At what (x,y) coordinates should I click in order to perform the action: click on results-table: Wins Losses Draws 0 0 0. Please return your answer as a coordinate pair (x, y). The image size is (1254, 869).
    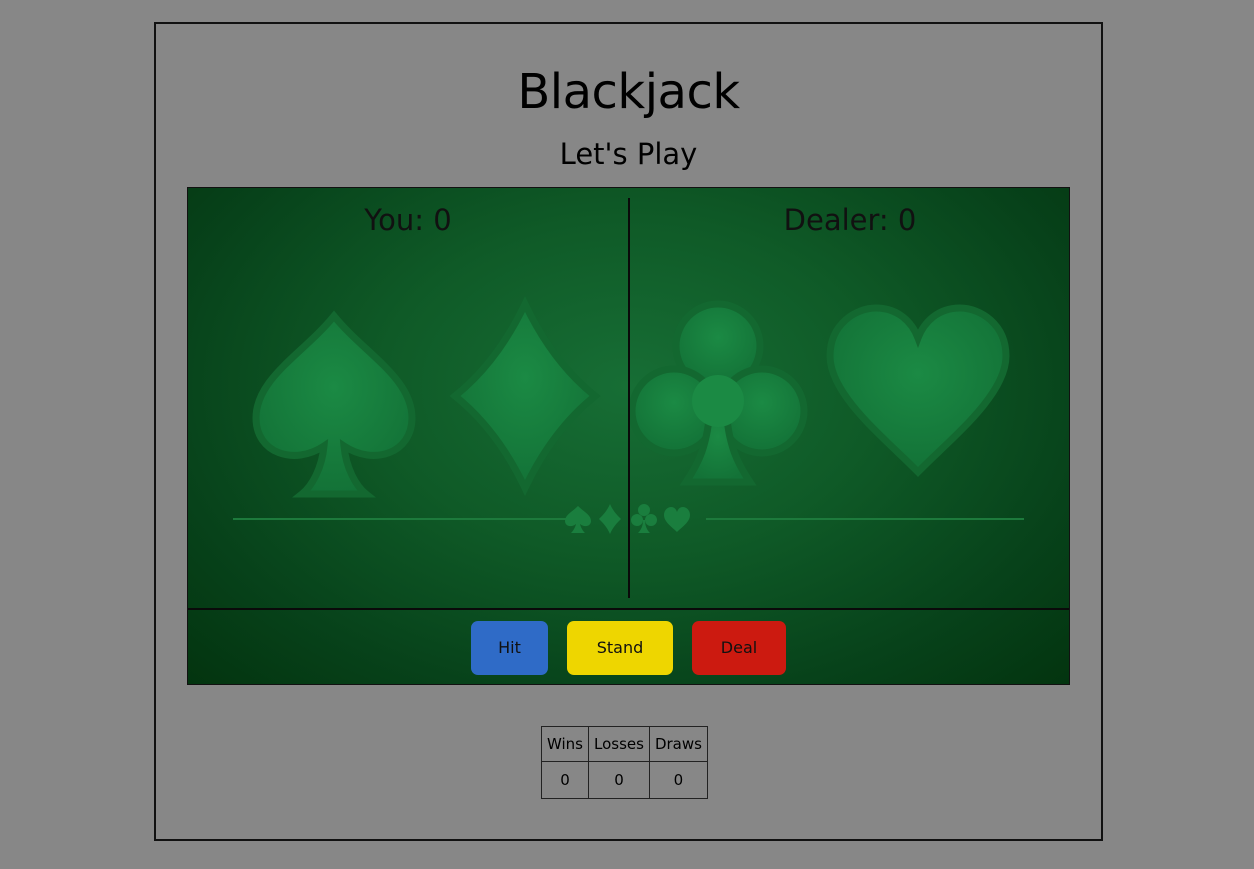
    Looking at the image, I should click on (624, 762).